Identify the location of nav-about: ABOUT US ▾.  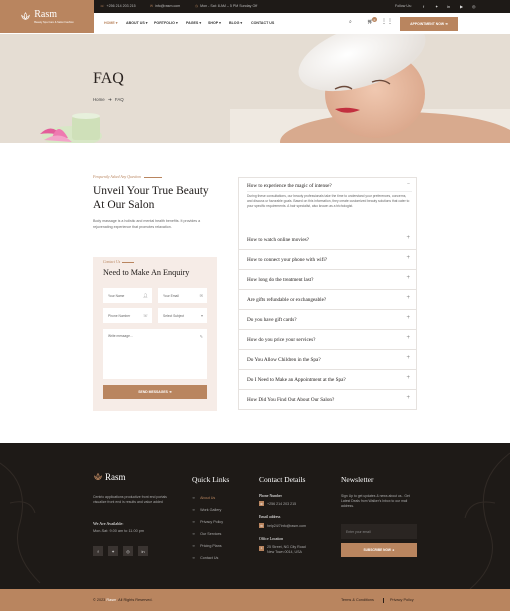
(137, 23).